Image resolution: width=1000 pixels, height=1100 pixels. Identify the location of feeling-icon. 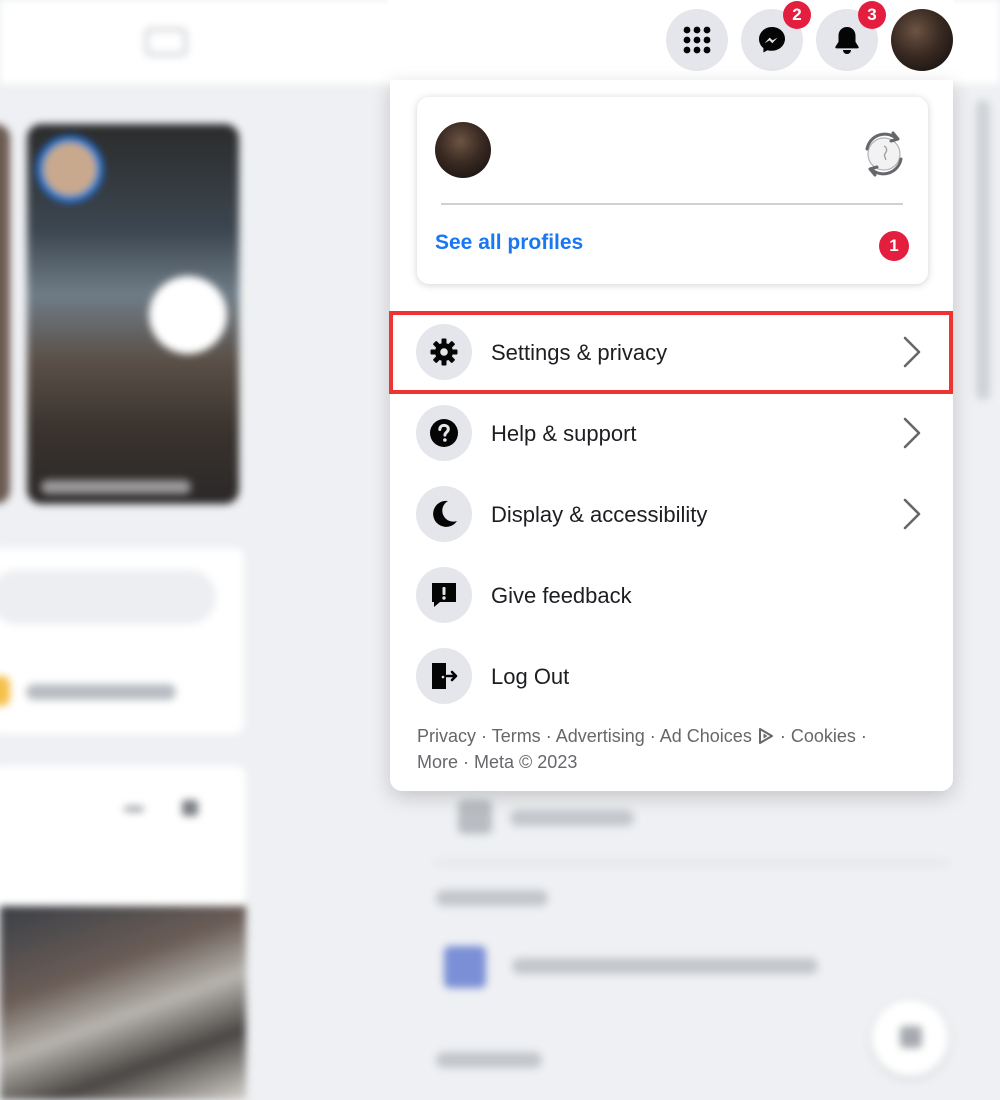
(5, 691).